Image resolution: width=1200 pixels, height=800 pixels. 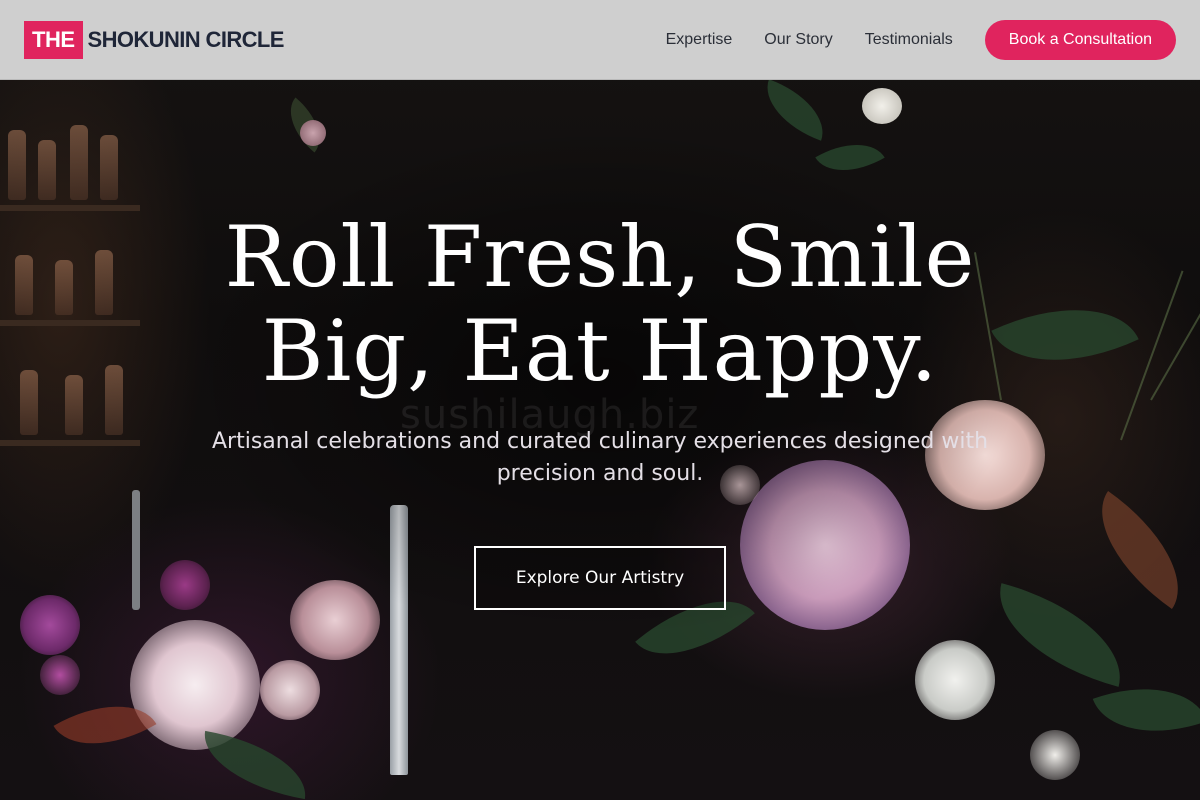 I want to click on book-consultation-button: Book a Consultation, so click(x=1080, y=39).